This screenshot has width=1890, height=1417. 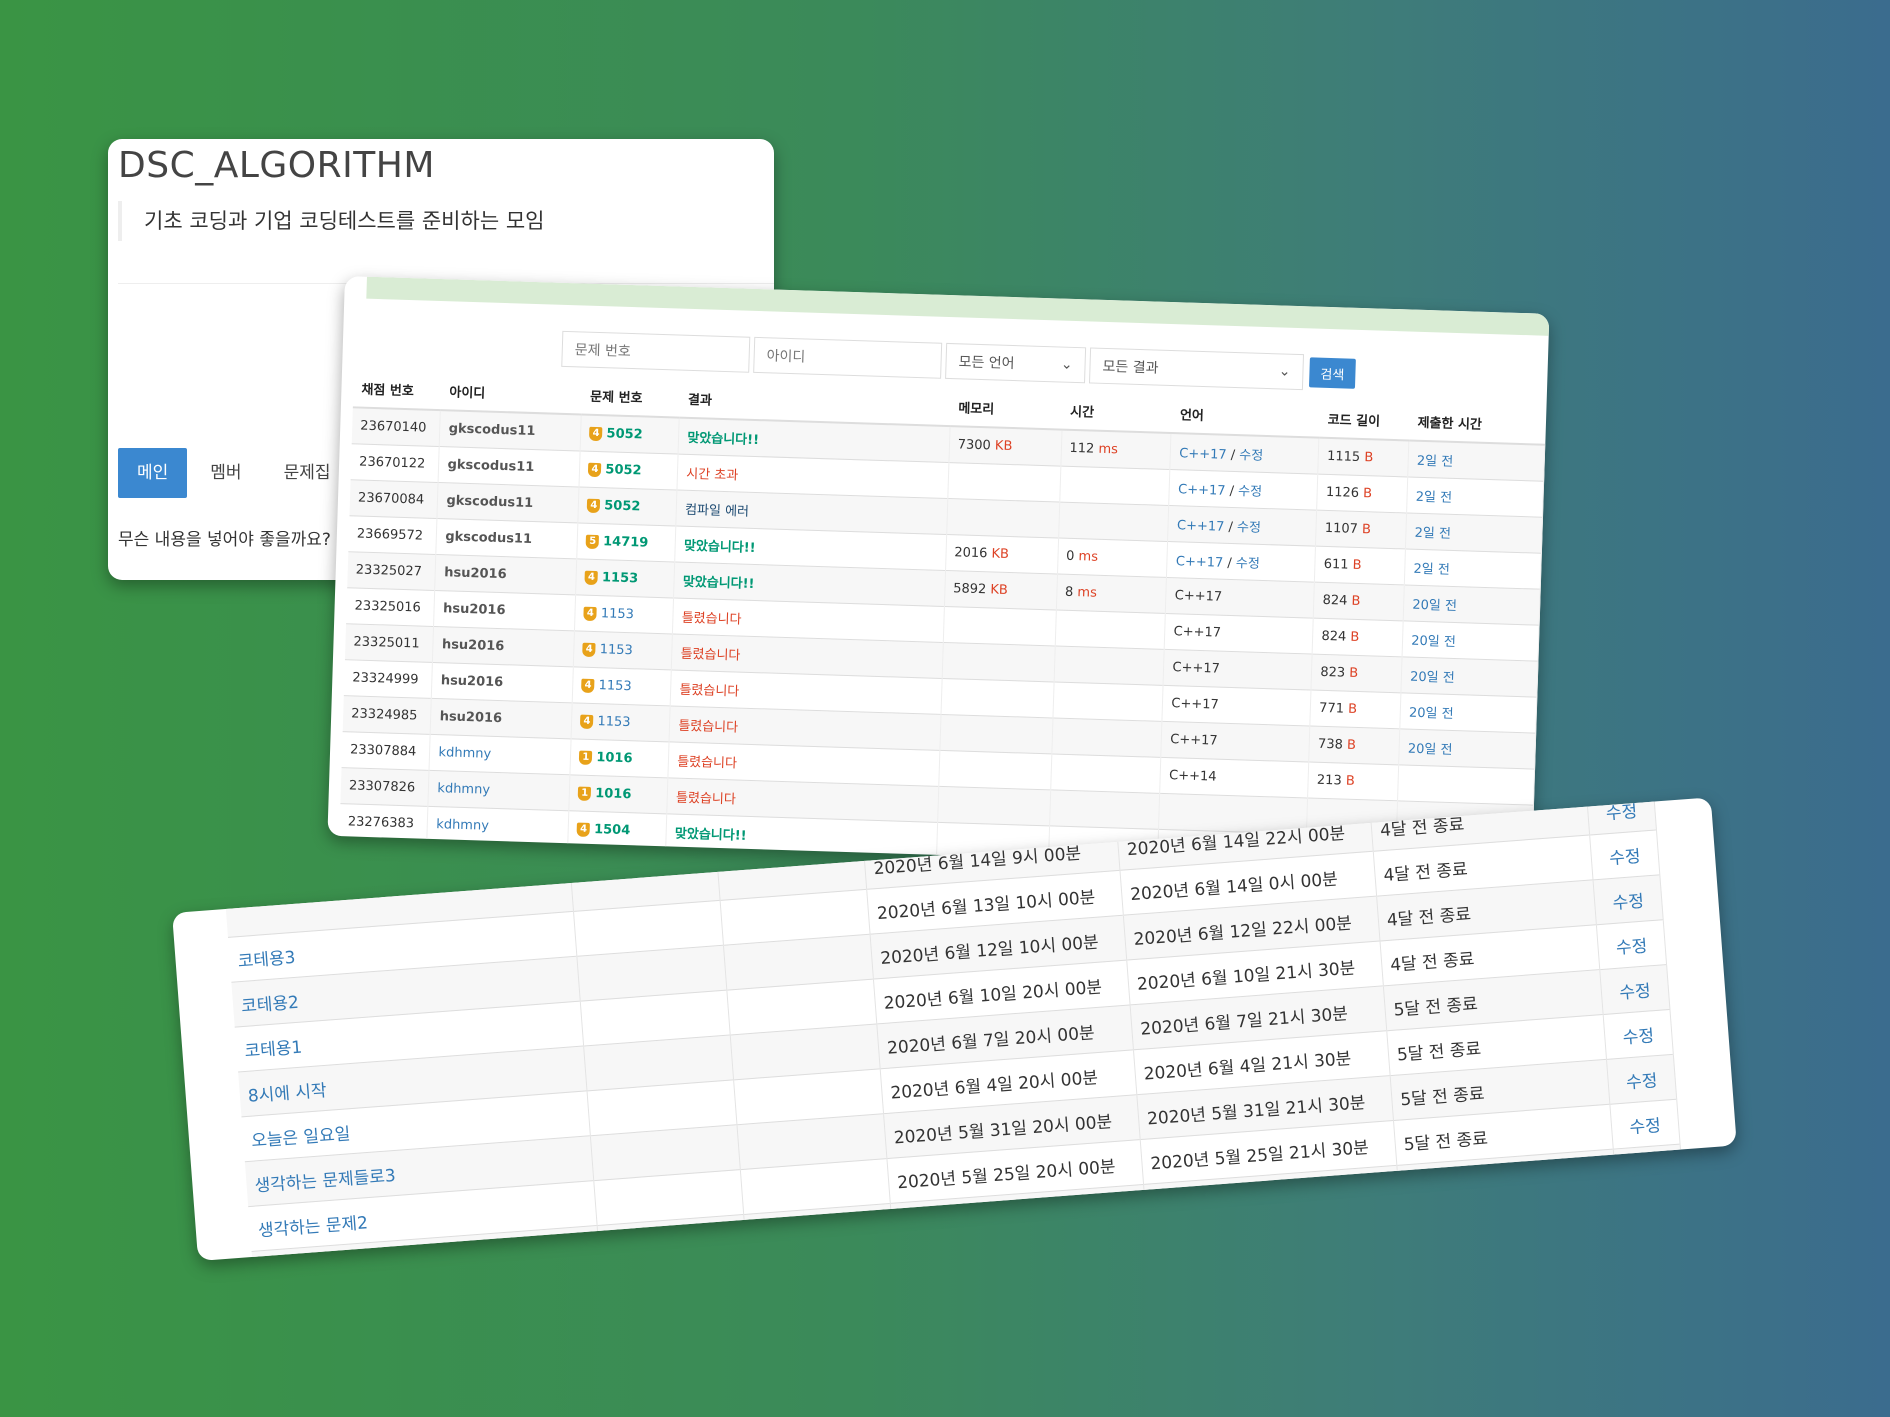 I want to click on language-link: C++14, so click(x=1193, y=776).